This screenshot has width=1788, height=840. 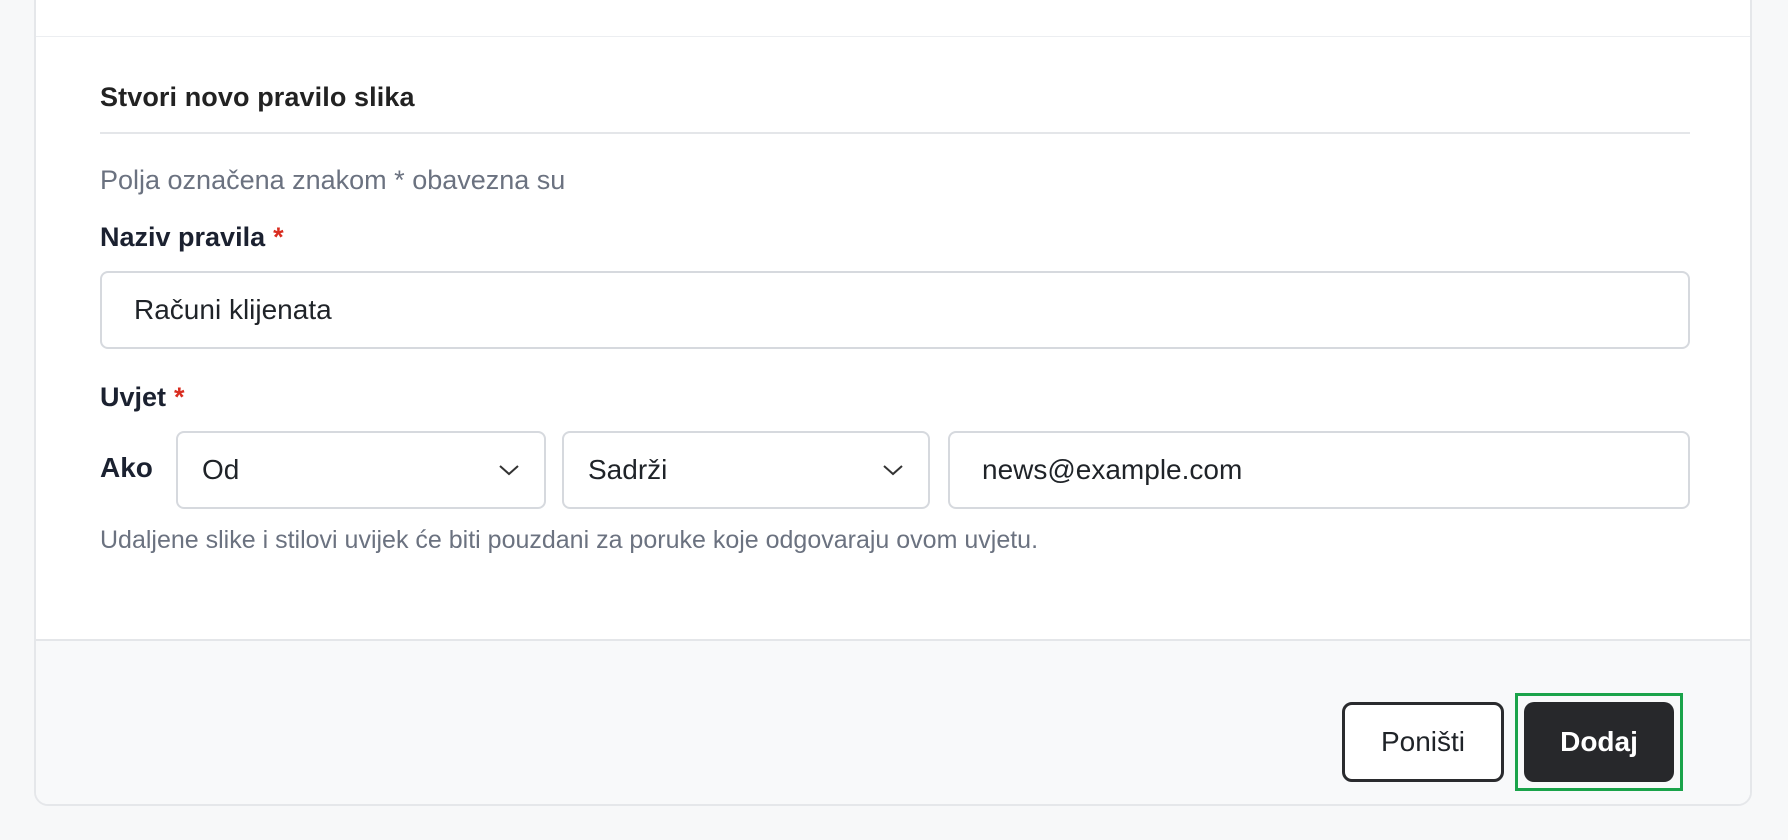 What do you see at coordinates (1319, 470) in the screenshot?
I see `condition-value-input` at bounding box center [1319, 470].